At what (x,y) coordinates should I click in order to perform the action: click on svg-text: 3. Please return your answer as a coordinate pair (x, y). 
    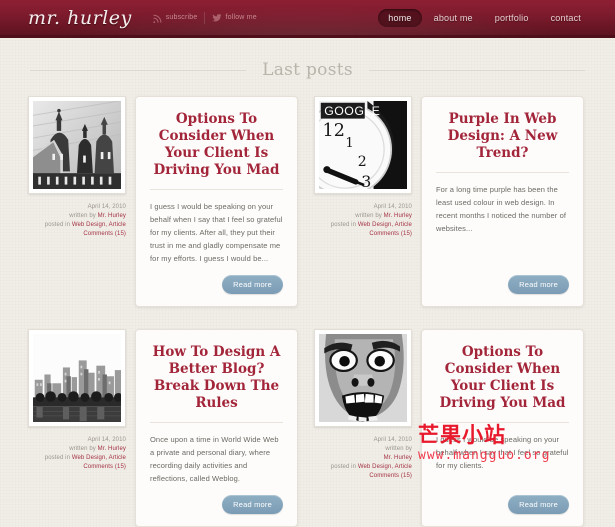
    Looking at the image, I should click on (366, 180).